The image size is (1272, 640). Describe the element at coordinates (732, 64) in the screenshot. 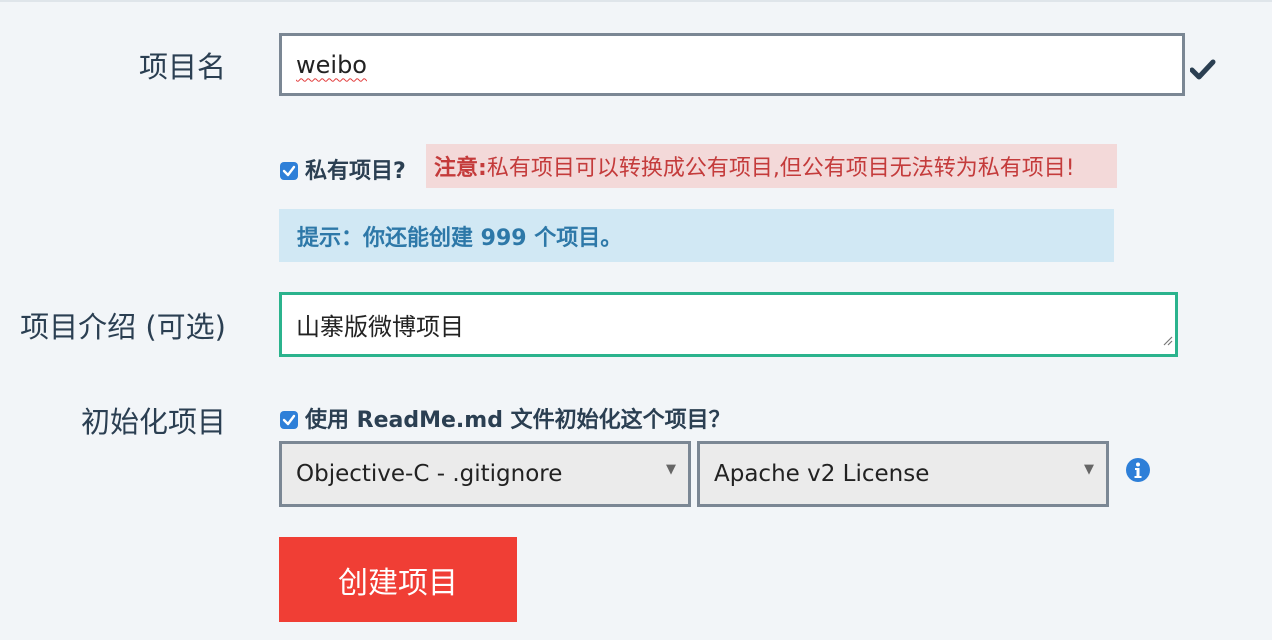

I see `project-name-input: weibo` at that location.